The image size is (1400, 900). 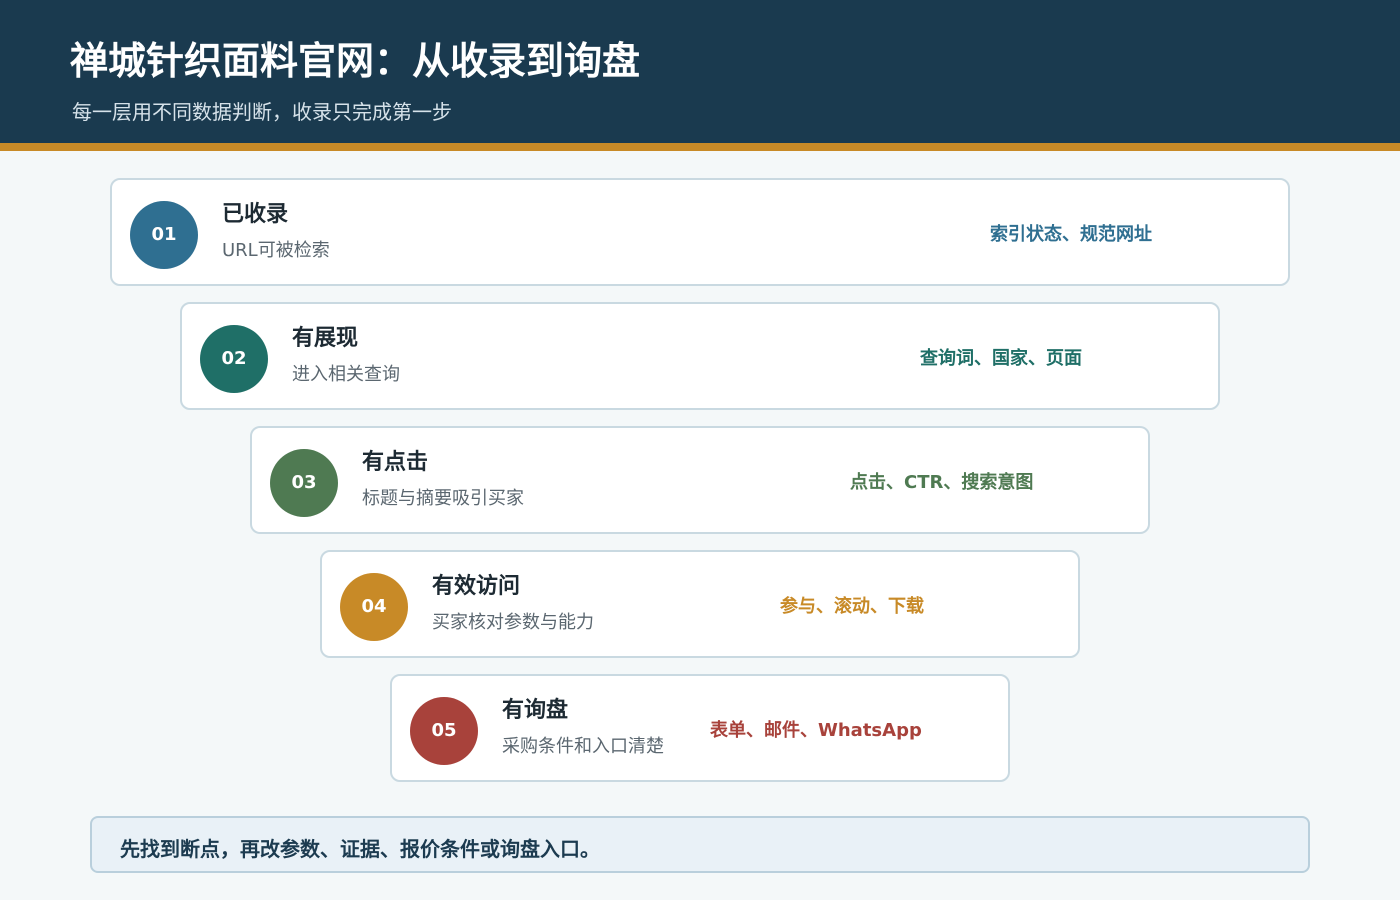 I want to click on stage-metrics: 点击、CTR、搜索意图, so click(x=942, y=482).